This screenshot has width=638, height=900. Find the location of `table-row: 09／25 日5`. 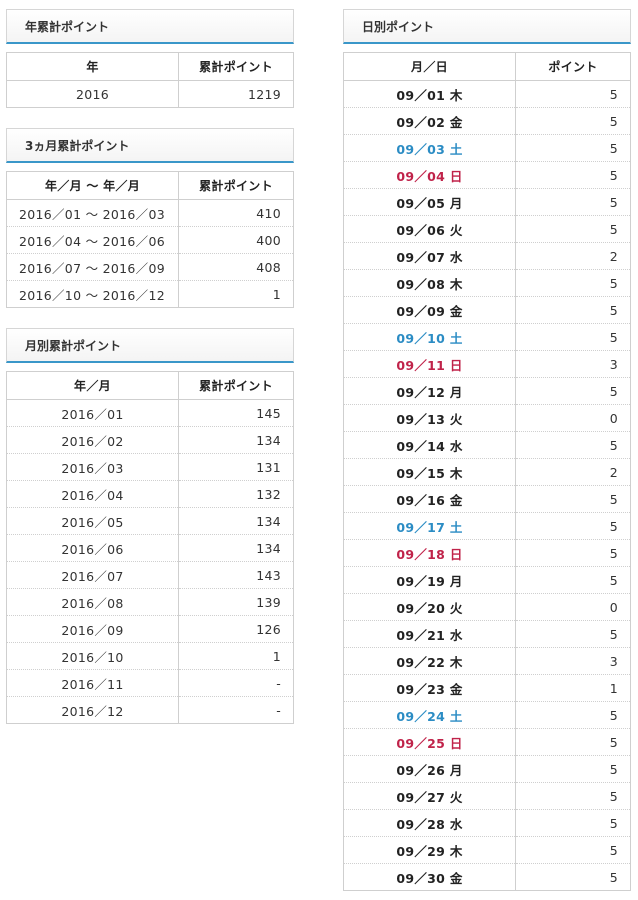

table-row: 09／25 日5 is located at coordinates (487, 742).